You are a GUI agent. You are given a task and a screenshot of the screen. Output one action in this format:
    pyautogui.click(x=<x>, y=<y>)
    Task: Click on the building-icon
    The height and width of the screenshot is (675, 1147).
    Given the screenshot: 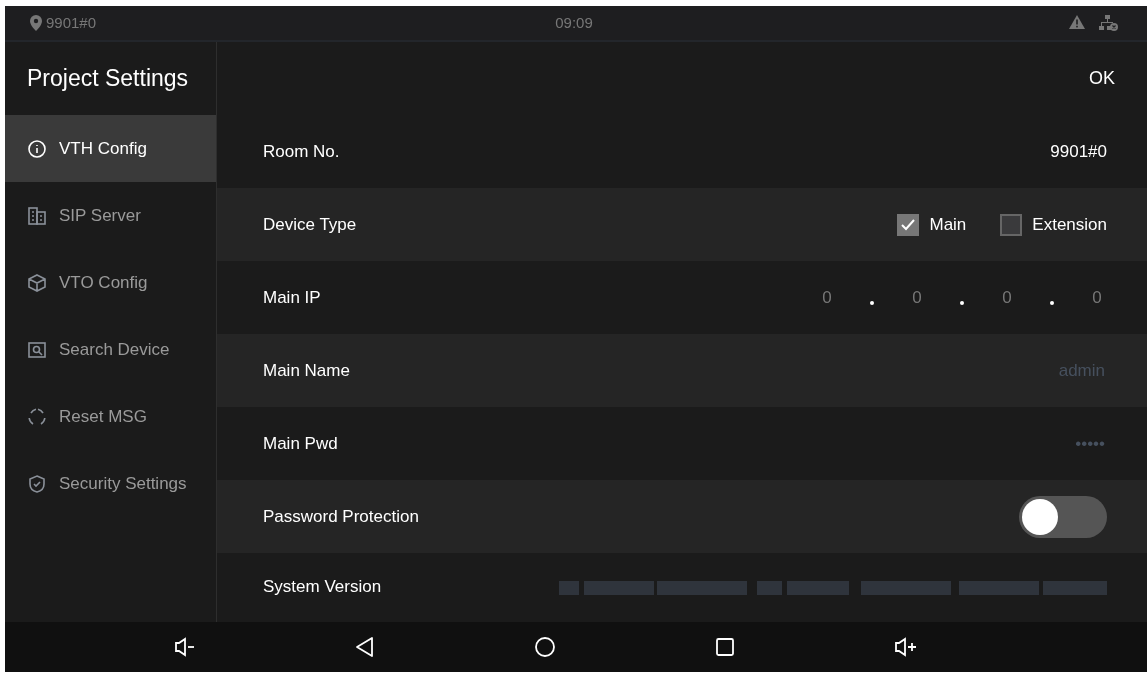 What is the action you would take?
    pyautogui.click(x=37, y=215)
    